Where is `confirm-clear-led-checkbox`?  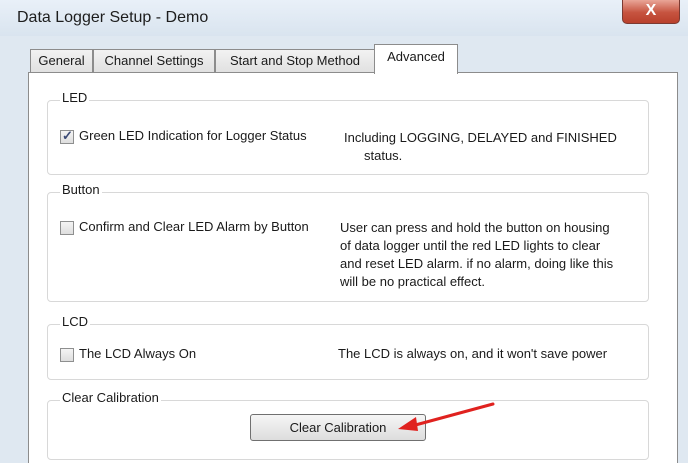
confirm-clear-led-checkbox is located at coordinates (67, 228).